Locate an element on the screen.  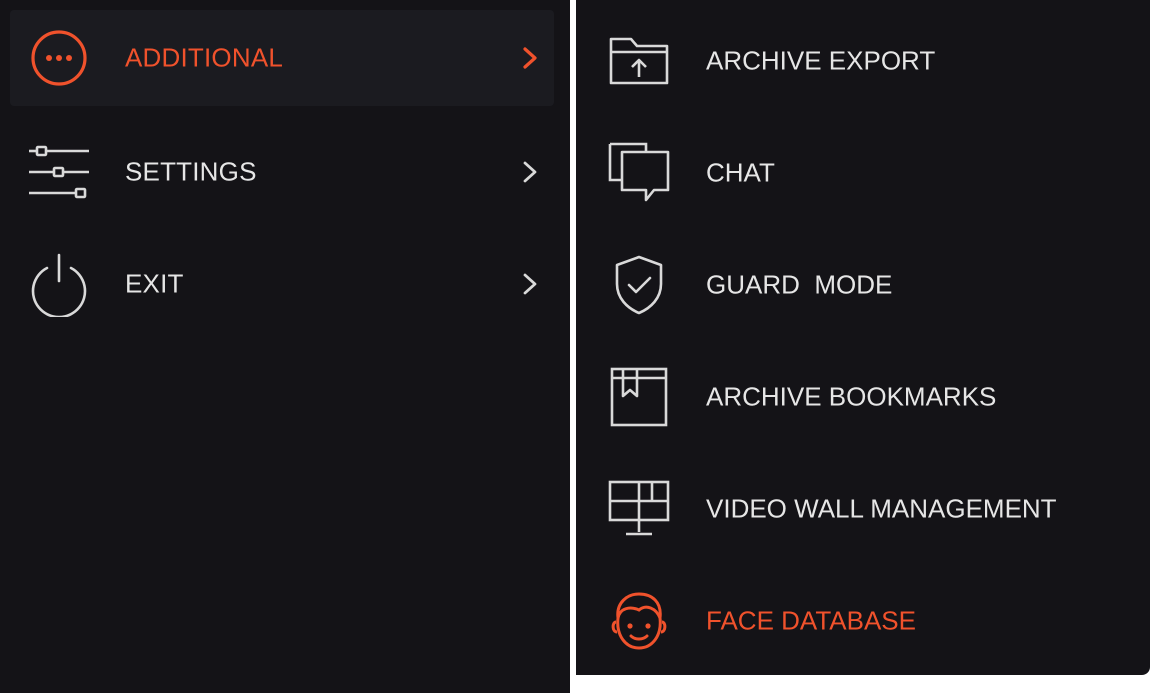
monitor-grid-icon is located at coordinates (639, 509).